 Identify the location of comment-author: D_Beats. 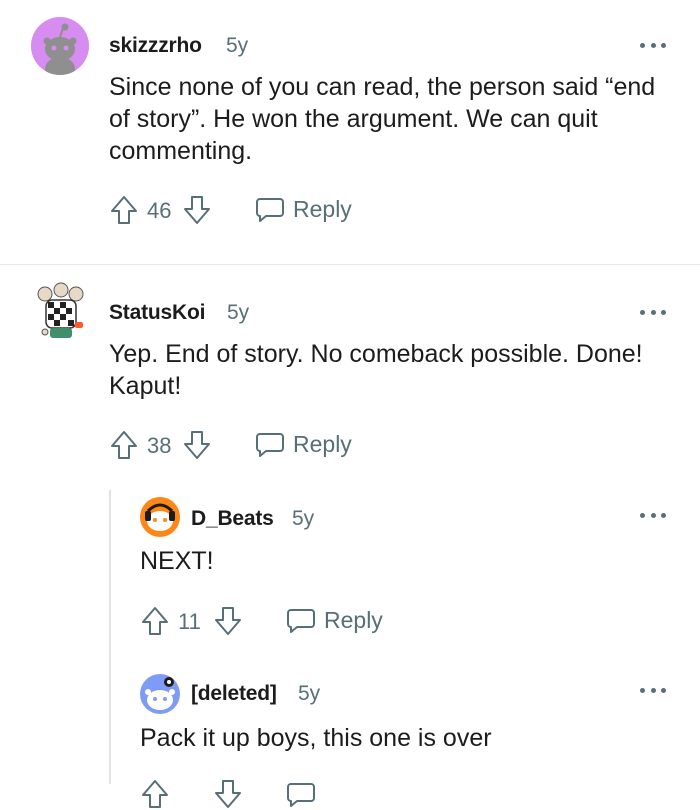
(232, 519).